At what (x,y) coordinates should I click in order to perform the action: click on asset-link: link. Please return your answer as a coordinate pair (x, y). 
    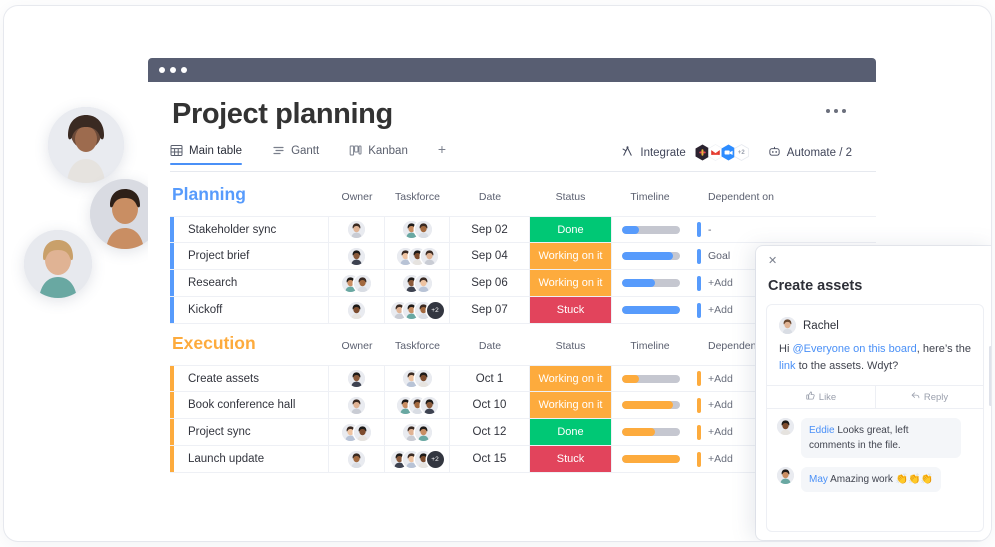
    Looking at the image, I should click on (787, 366).